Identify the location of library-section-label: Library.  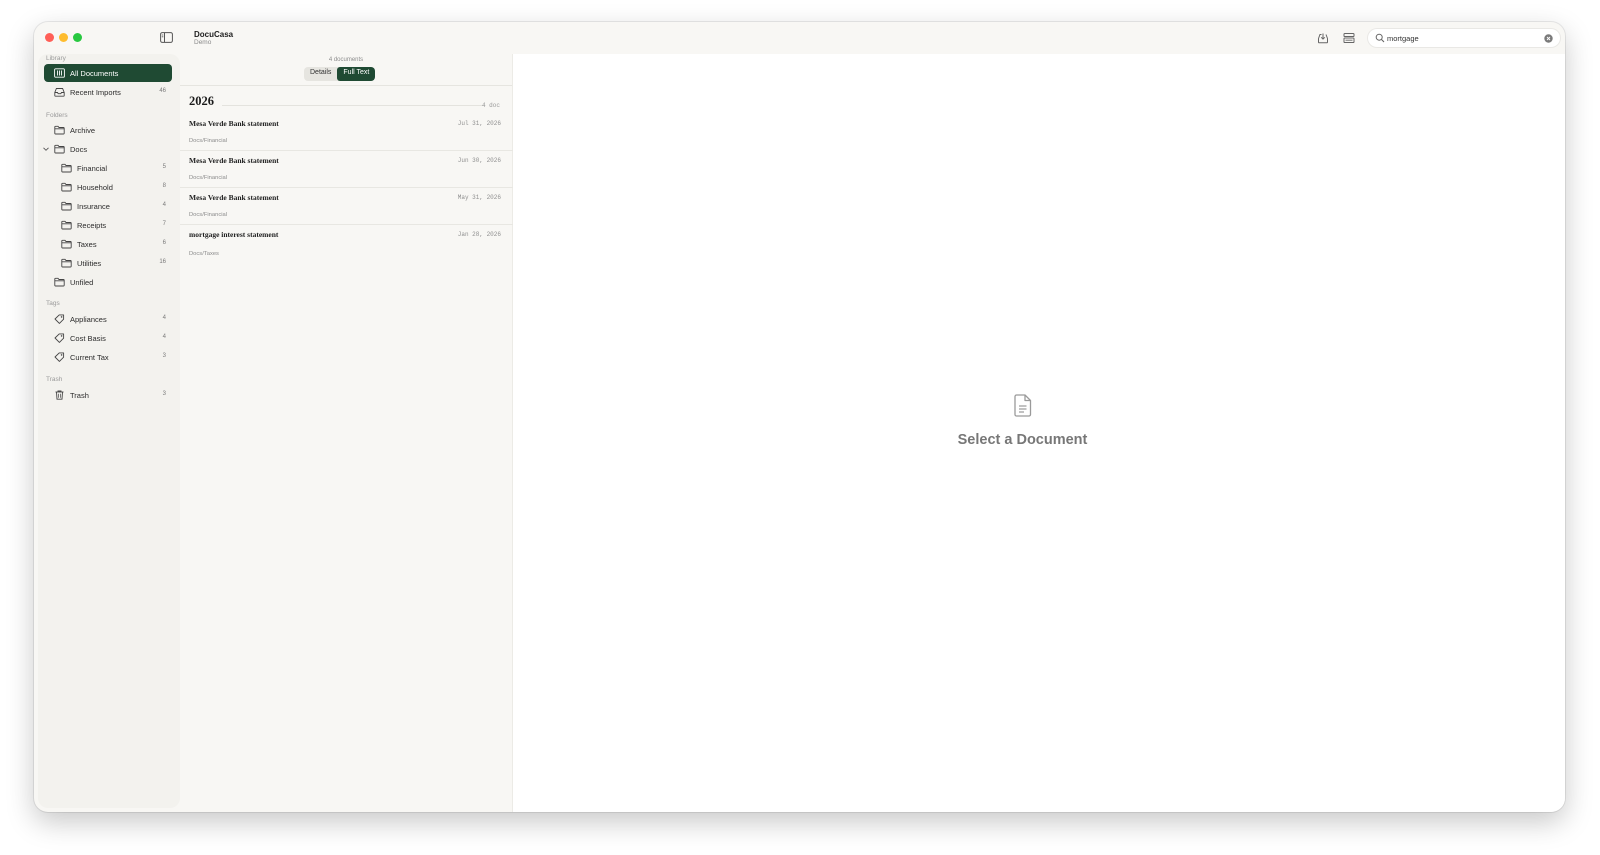
(56, 58).